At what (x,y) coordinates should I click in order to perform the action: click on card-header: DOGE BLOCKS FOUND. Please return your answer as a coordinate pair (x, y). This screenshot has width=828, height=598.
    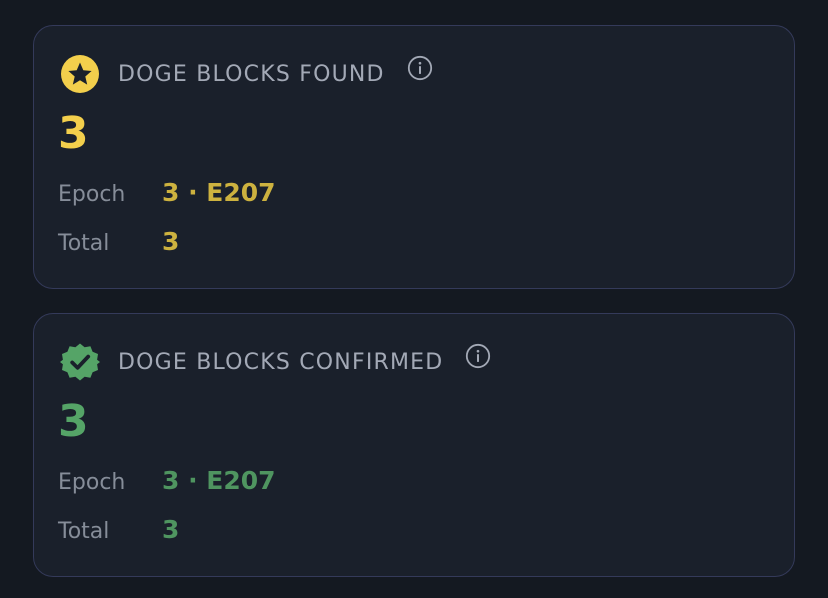
    Looking at the image, I should click on (246, 74).